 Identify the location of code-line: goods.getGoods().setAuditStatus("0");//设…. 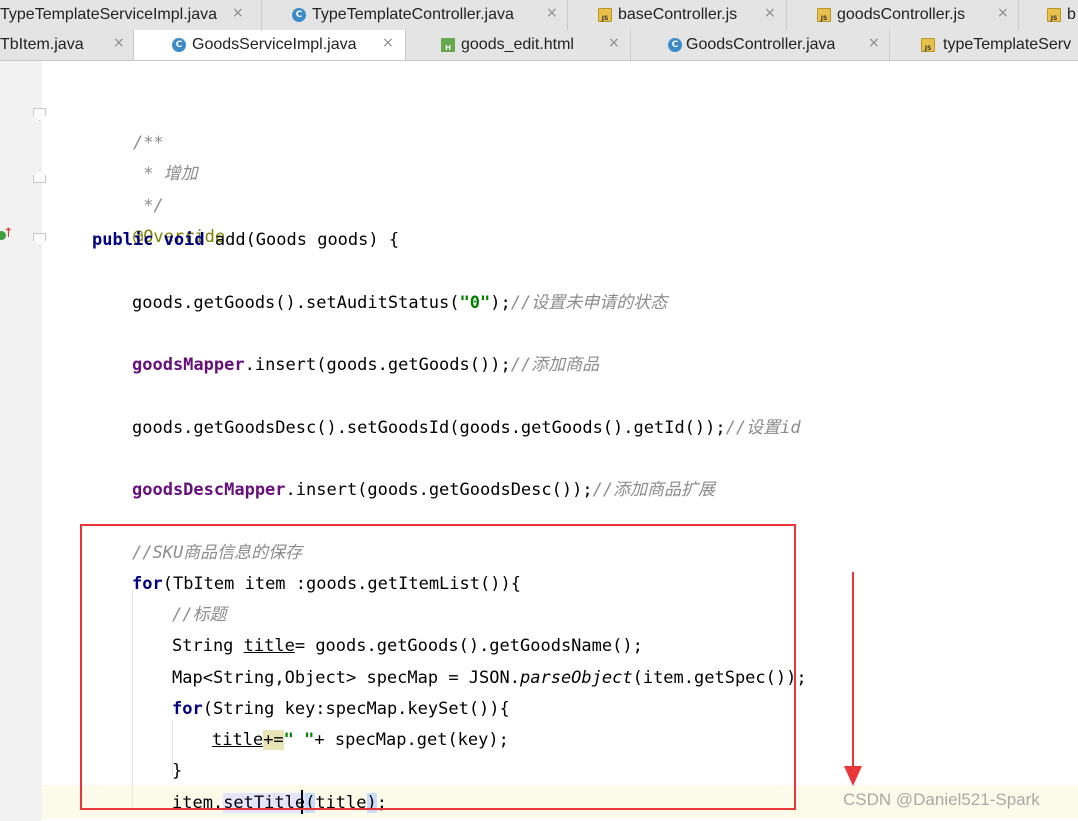
(399, 303).